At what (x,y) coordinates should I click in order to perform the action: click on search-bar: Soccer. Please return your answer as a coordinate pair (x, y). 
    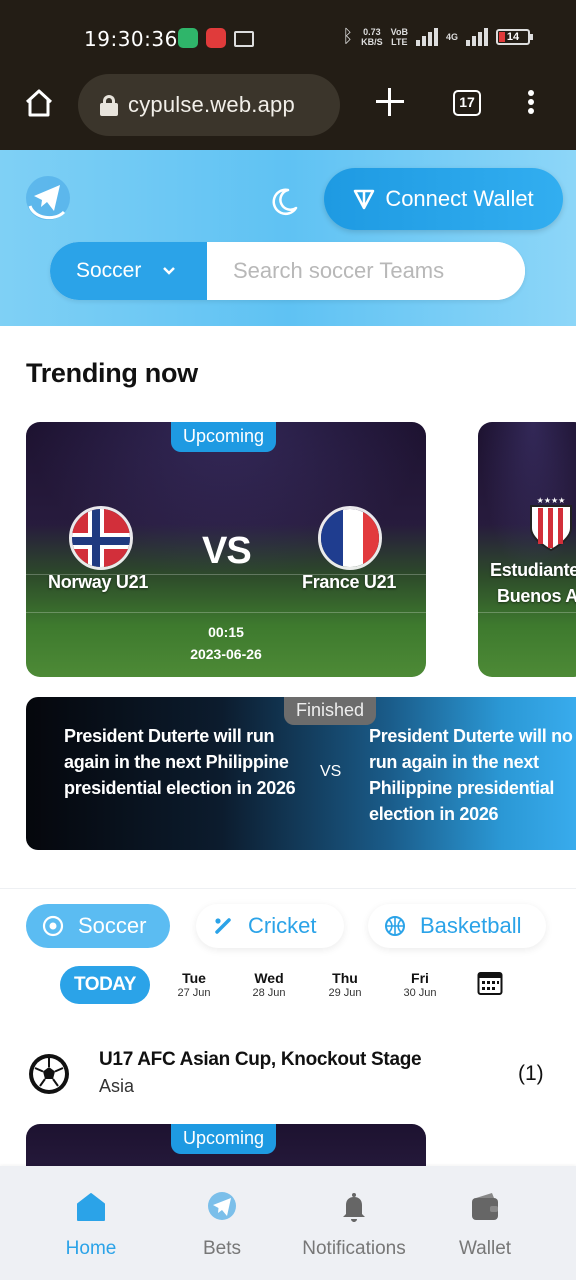
    Looking at the image, I should click on (287, 271).